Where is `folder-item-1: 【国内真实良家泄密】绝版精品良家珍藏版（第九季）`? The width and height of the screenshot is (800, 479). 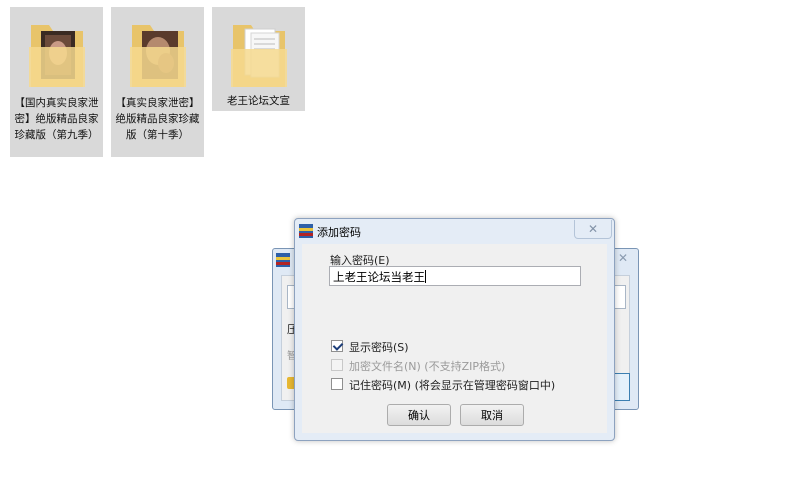
folder-item-1: 【国内真实良家泄密】绝版精品良家珍藏版（第九季） is located at coordinates (56, 82).